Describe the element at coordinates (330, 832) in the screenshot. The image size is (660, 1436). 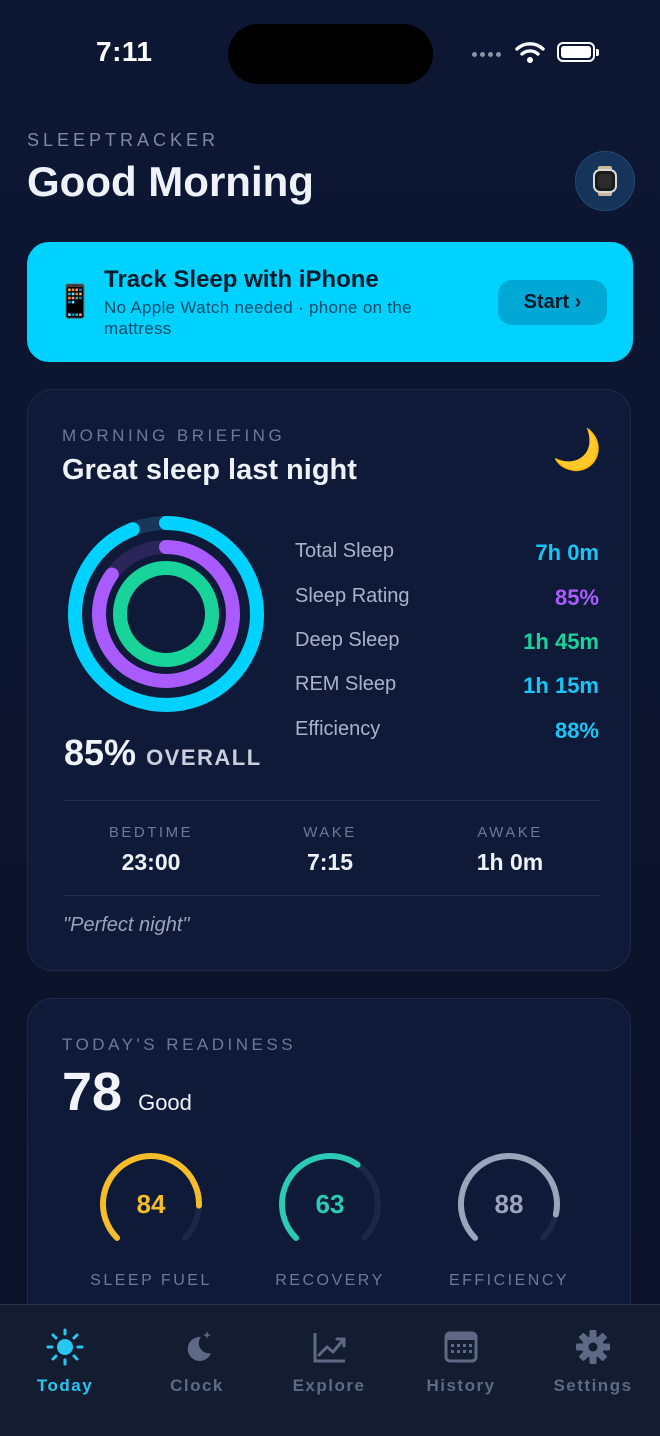
I see `wake-label: WAKE` at that location.